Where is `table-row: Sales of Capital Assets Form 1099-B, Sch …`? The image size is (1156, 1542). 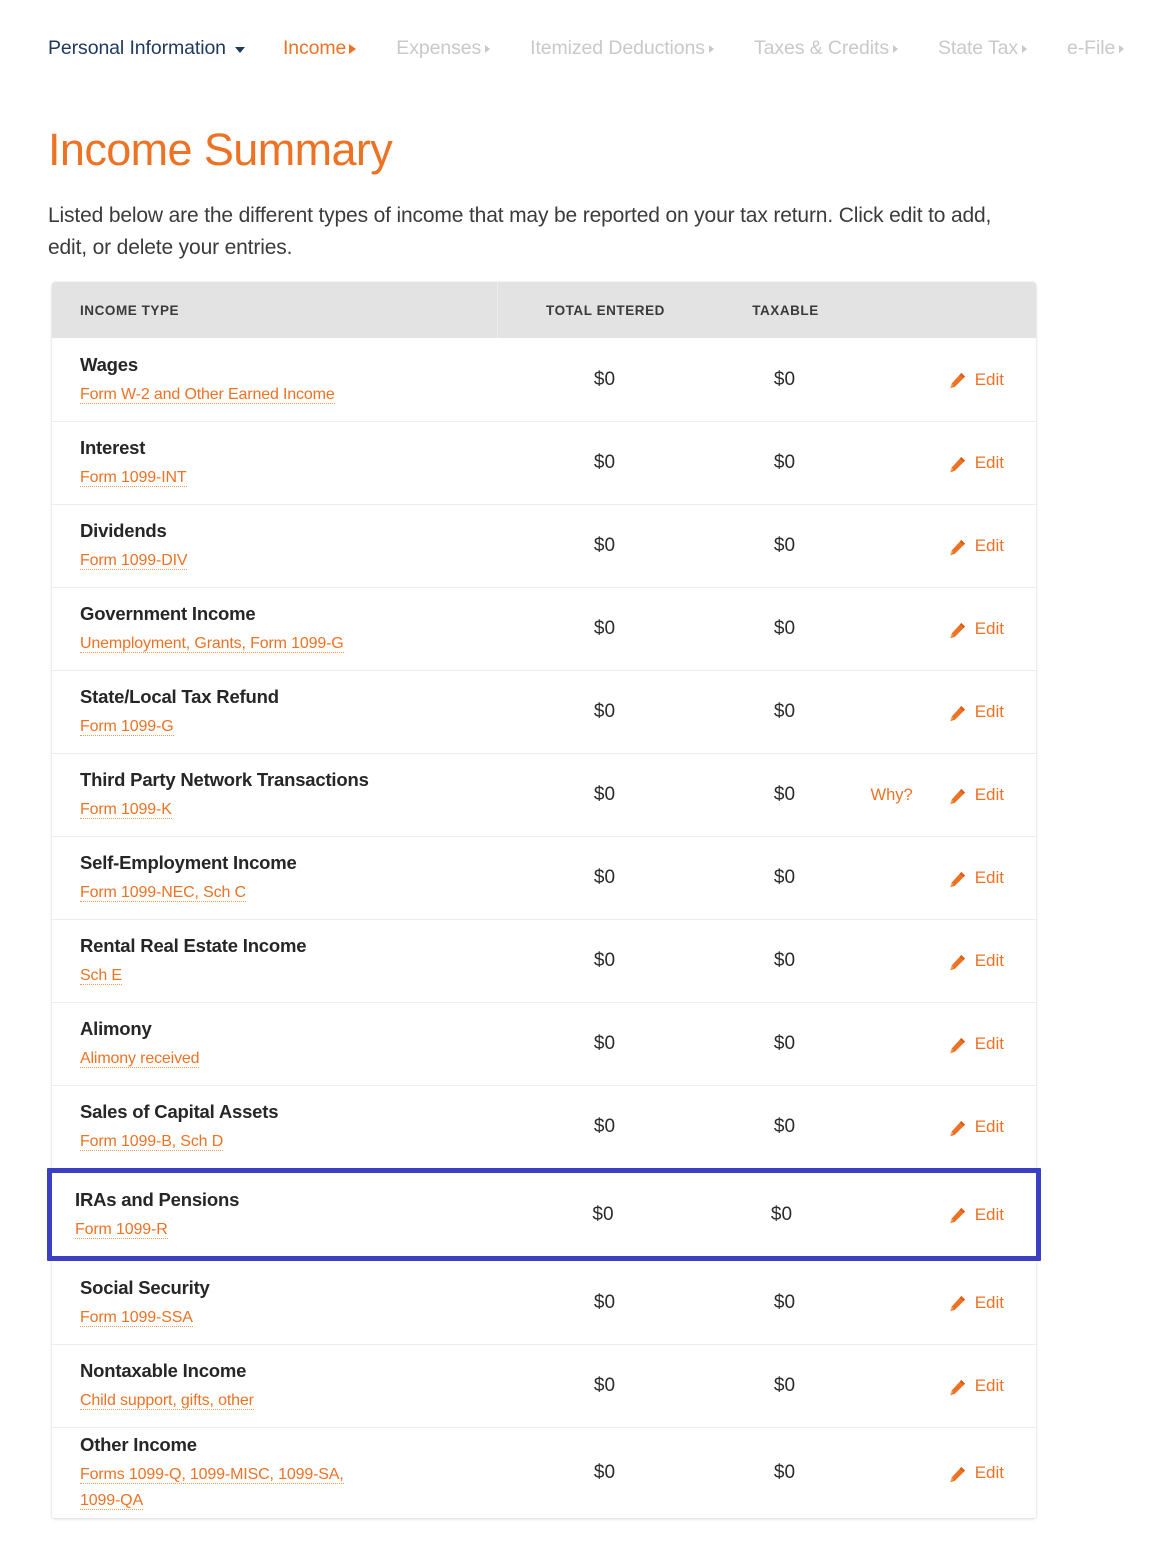 table-row: Sales of Capital Assets Form 1099-B, Sch … is located at coordinates (544, 1126).